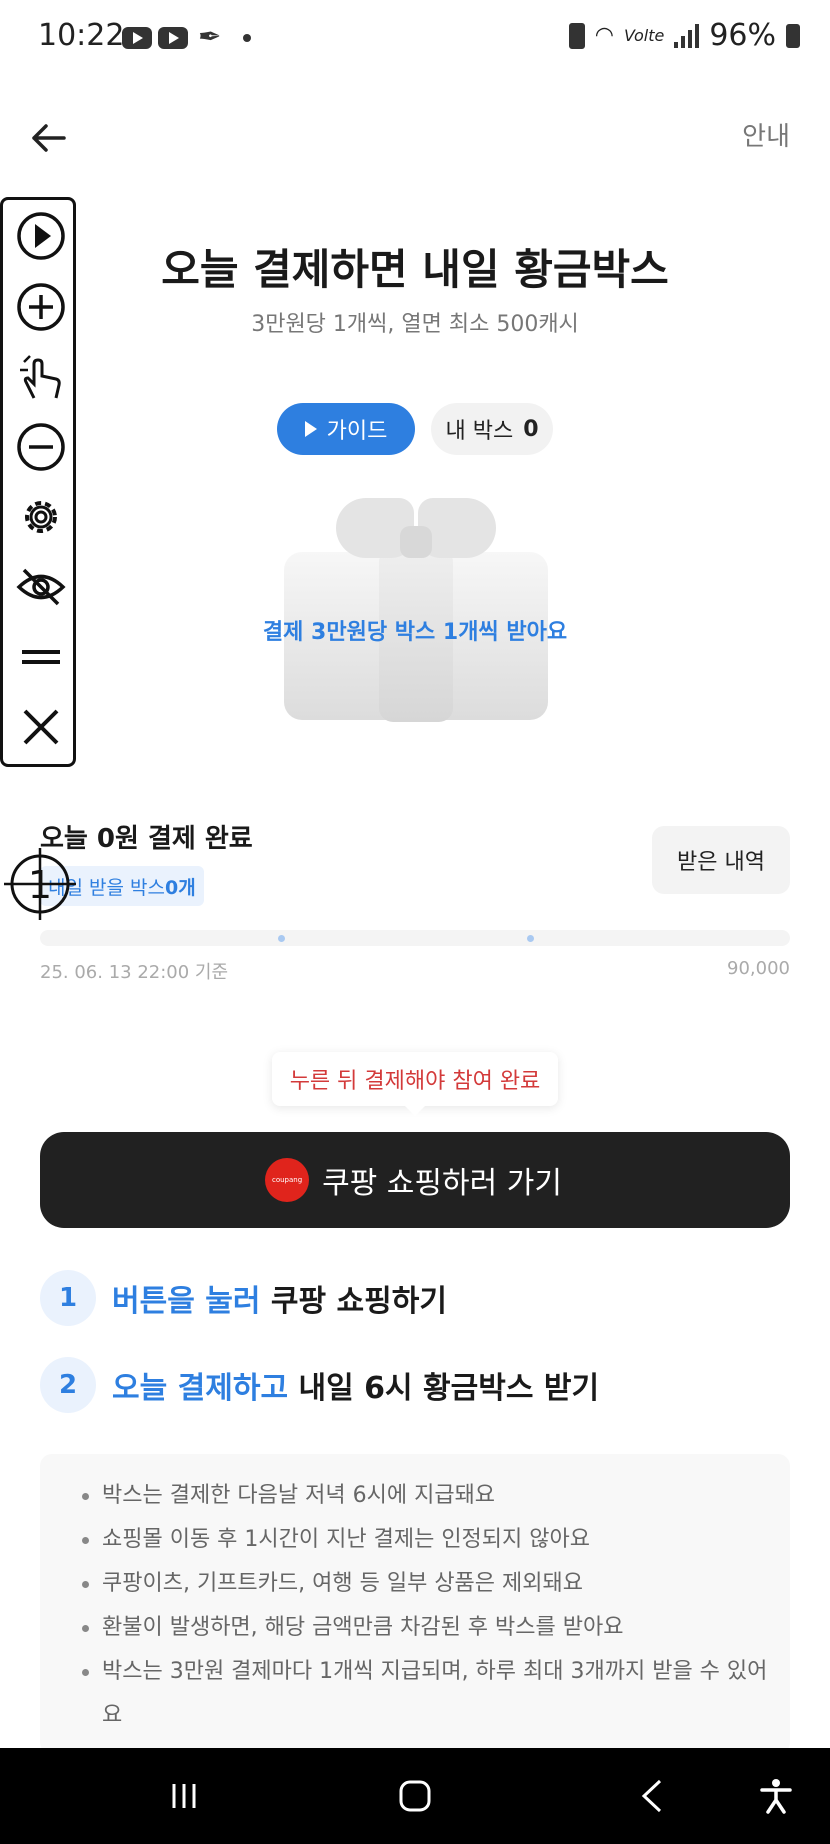  Describe the element at coordinates (200, 1388) in the screenshot. I see `step-highlight: 오늘 결제하고` at that location.